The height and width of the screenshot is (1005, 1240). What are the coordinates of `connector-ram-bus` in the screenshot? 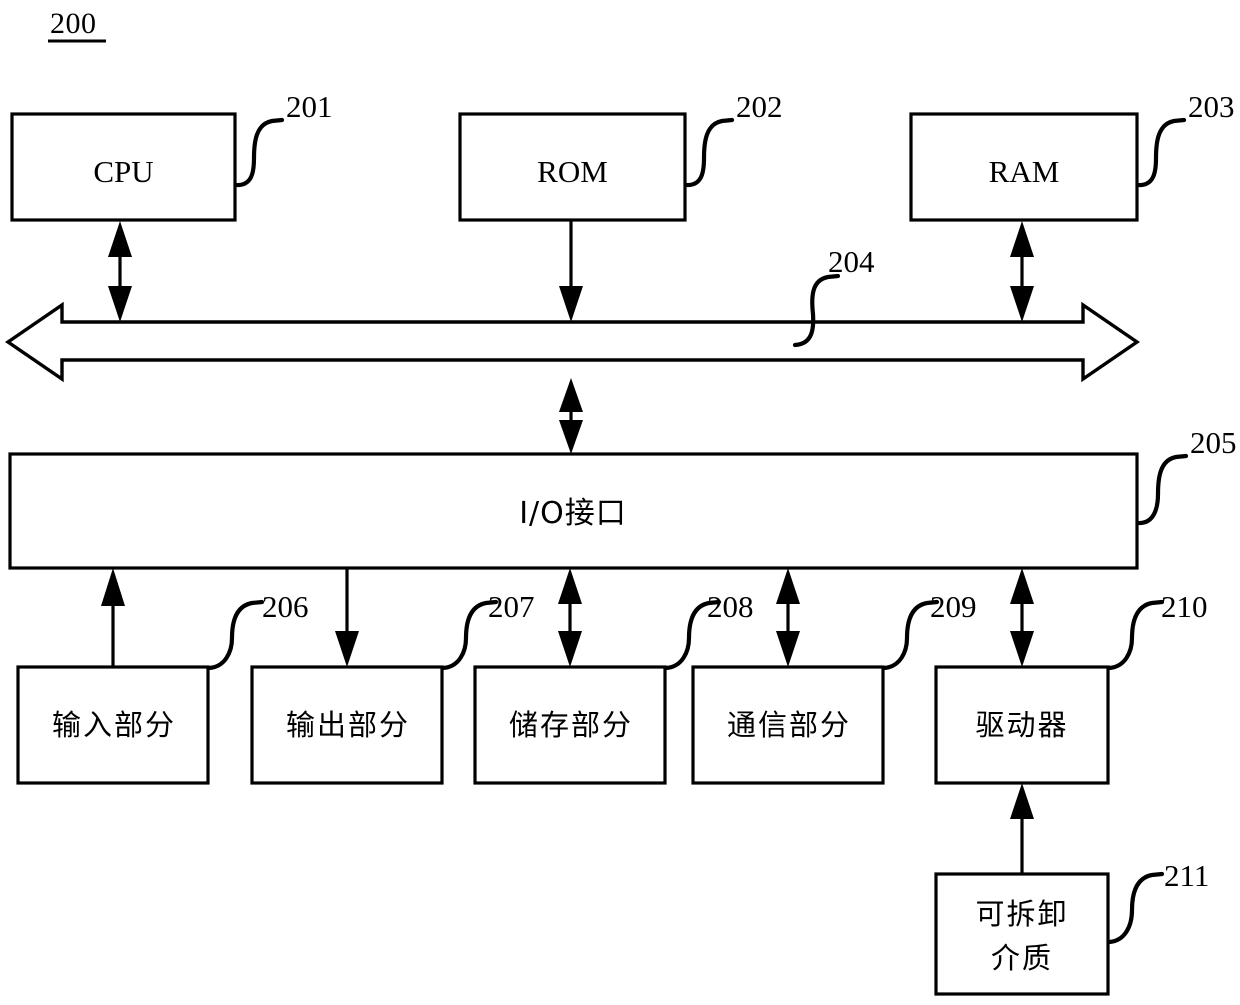 It's located at (1022, 271).